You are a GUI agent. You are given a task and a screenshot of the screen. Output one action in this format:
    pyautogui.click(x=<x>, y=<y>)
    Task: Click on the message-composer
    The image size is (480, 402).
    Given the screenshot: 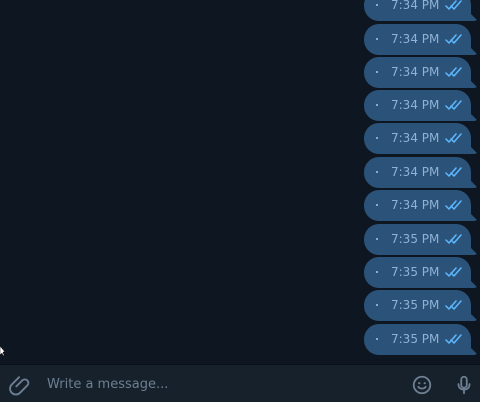 What is the action you would take?
    pyautogui.click(x=240, y=383)
    